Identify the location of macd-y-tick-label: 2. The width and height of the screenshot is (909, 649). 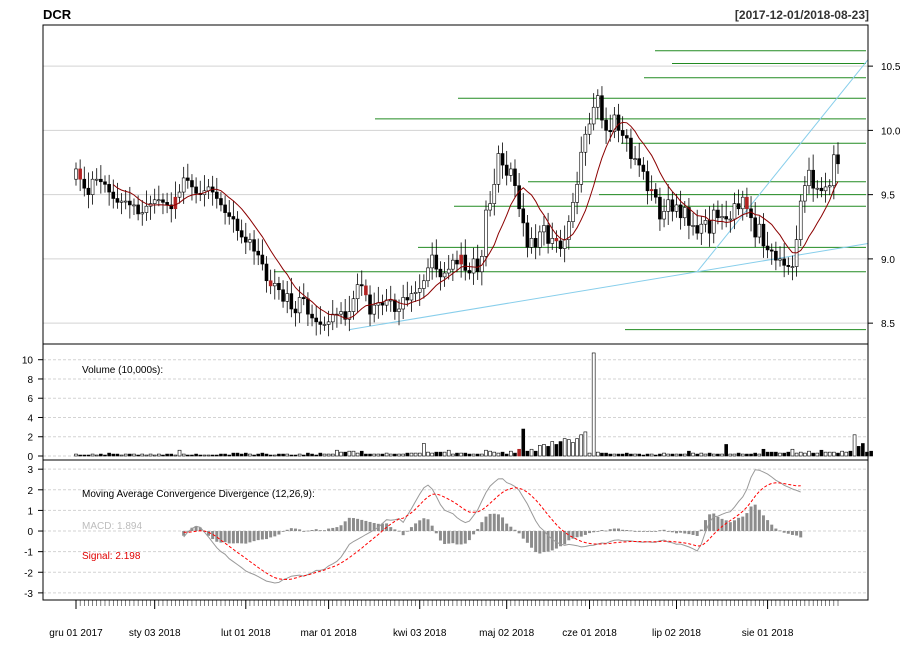
(30, 491).